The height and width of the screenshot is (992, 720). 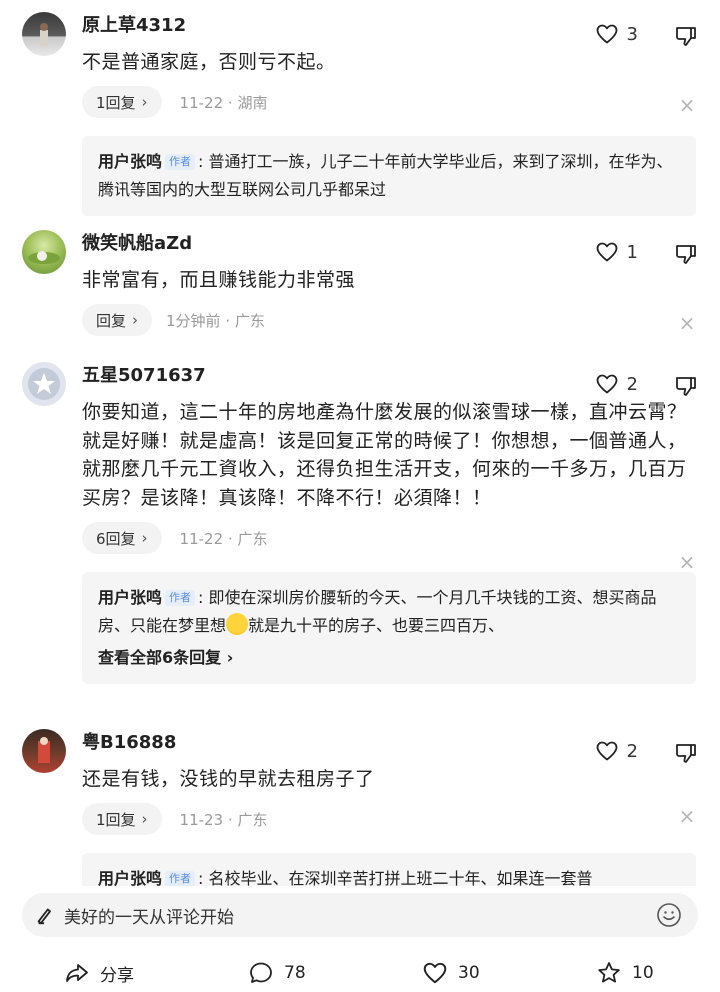 What do you see at coordinates (223, 819) in the screenshot?
I see `time-location: 11-23 · 广东` at bounding box center [223, 819].